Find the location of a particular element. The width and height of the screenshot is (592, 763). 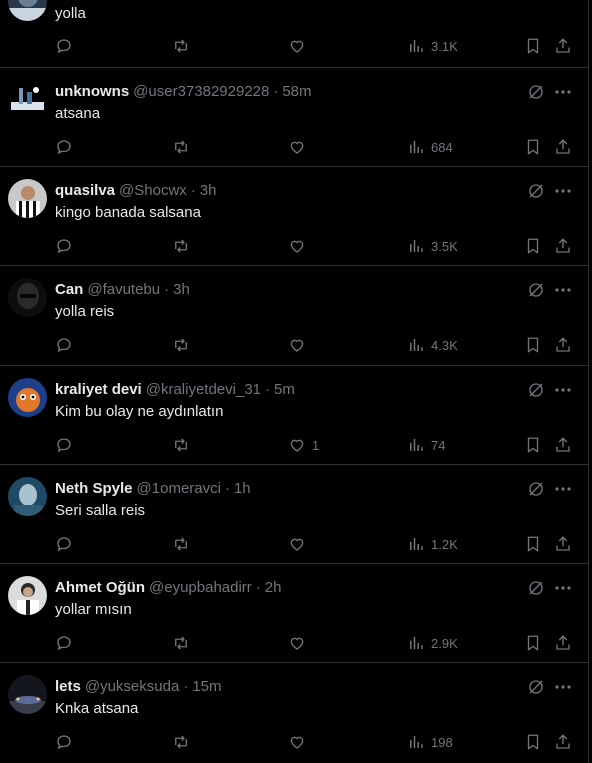

tweet: Can @favutebu · 3h yolla reis 4.3K is located at coordinates (294, 316).